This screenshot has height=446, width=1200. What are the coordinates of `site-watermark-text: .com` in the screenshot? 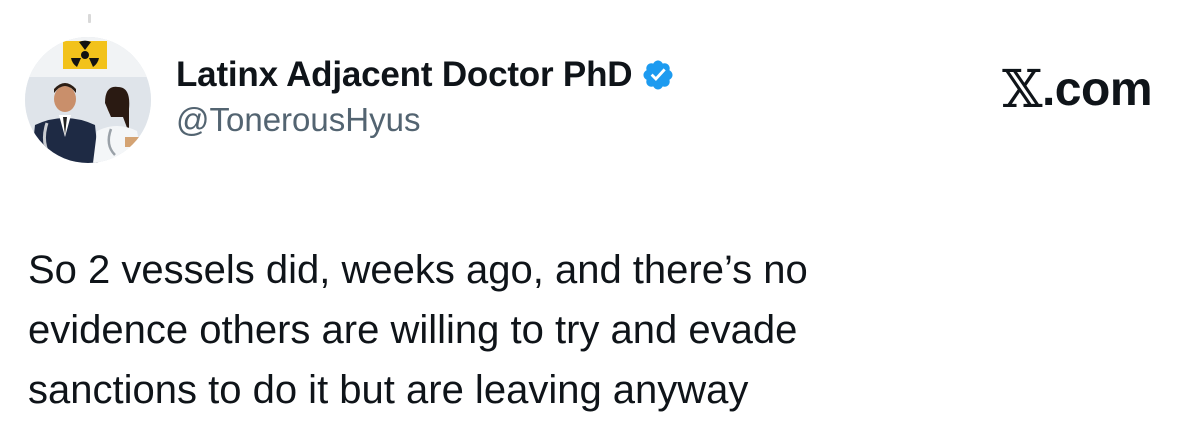 It's located at (1097, 89).